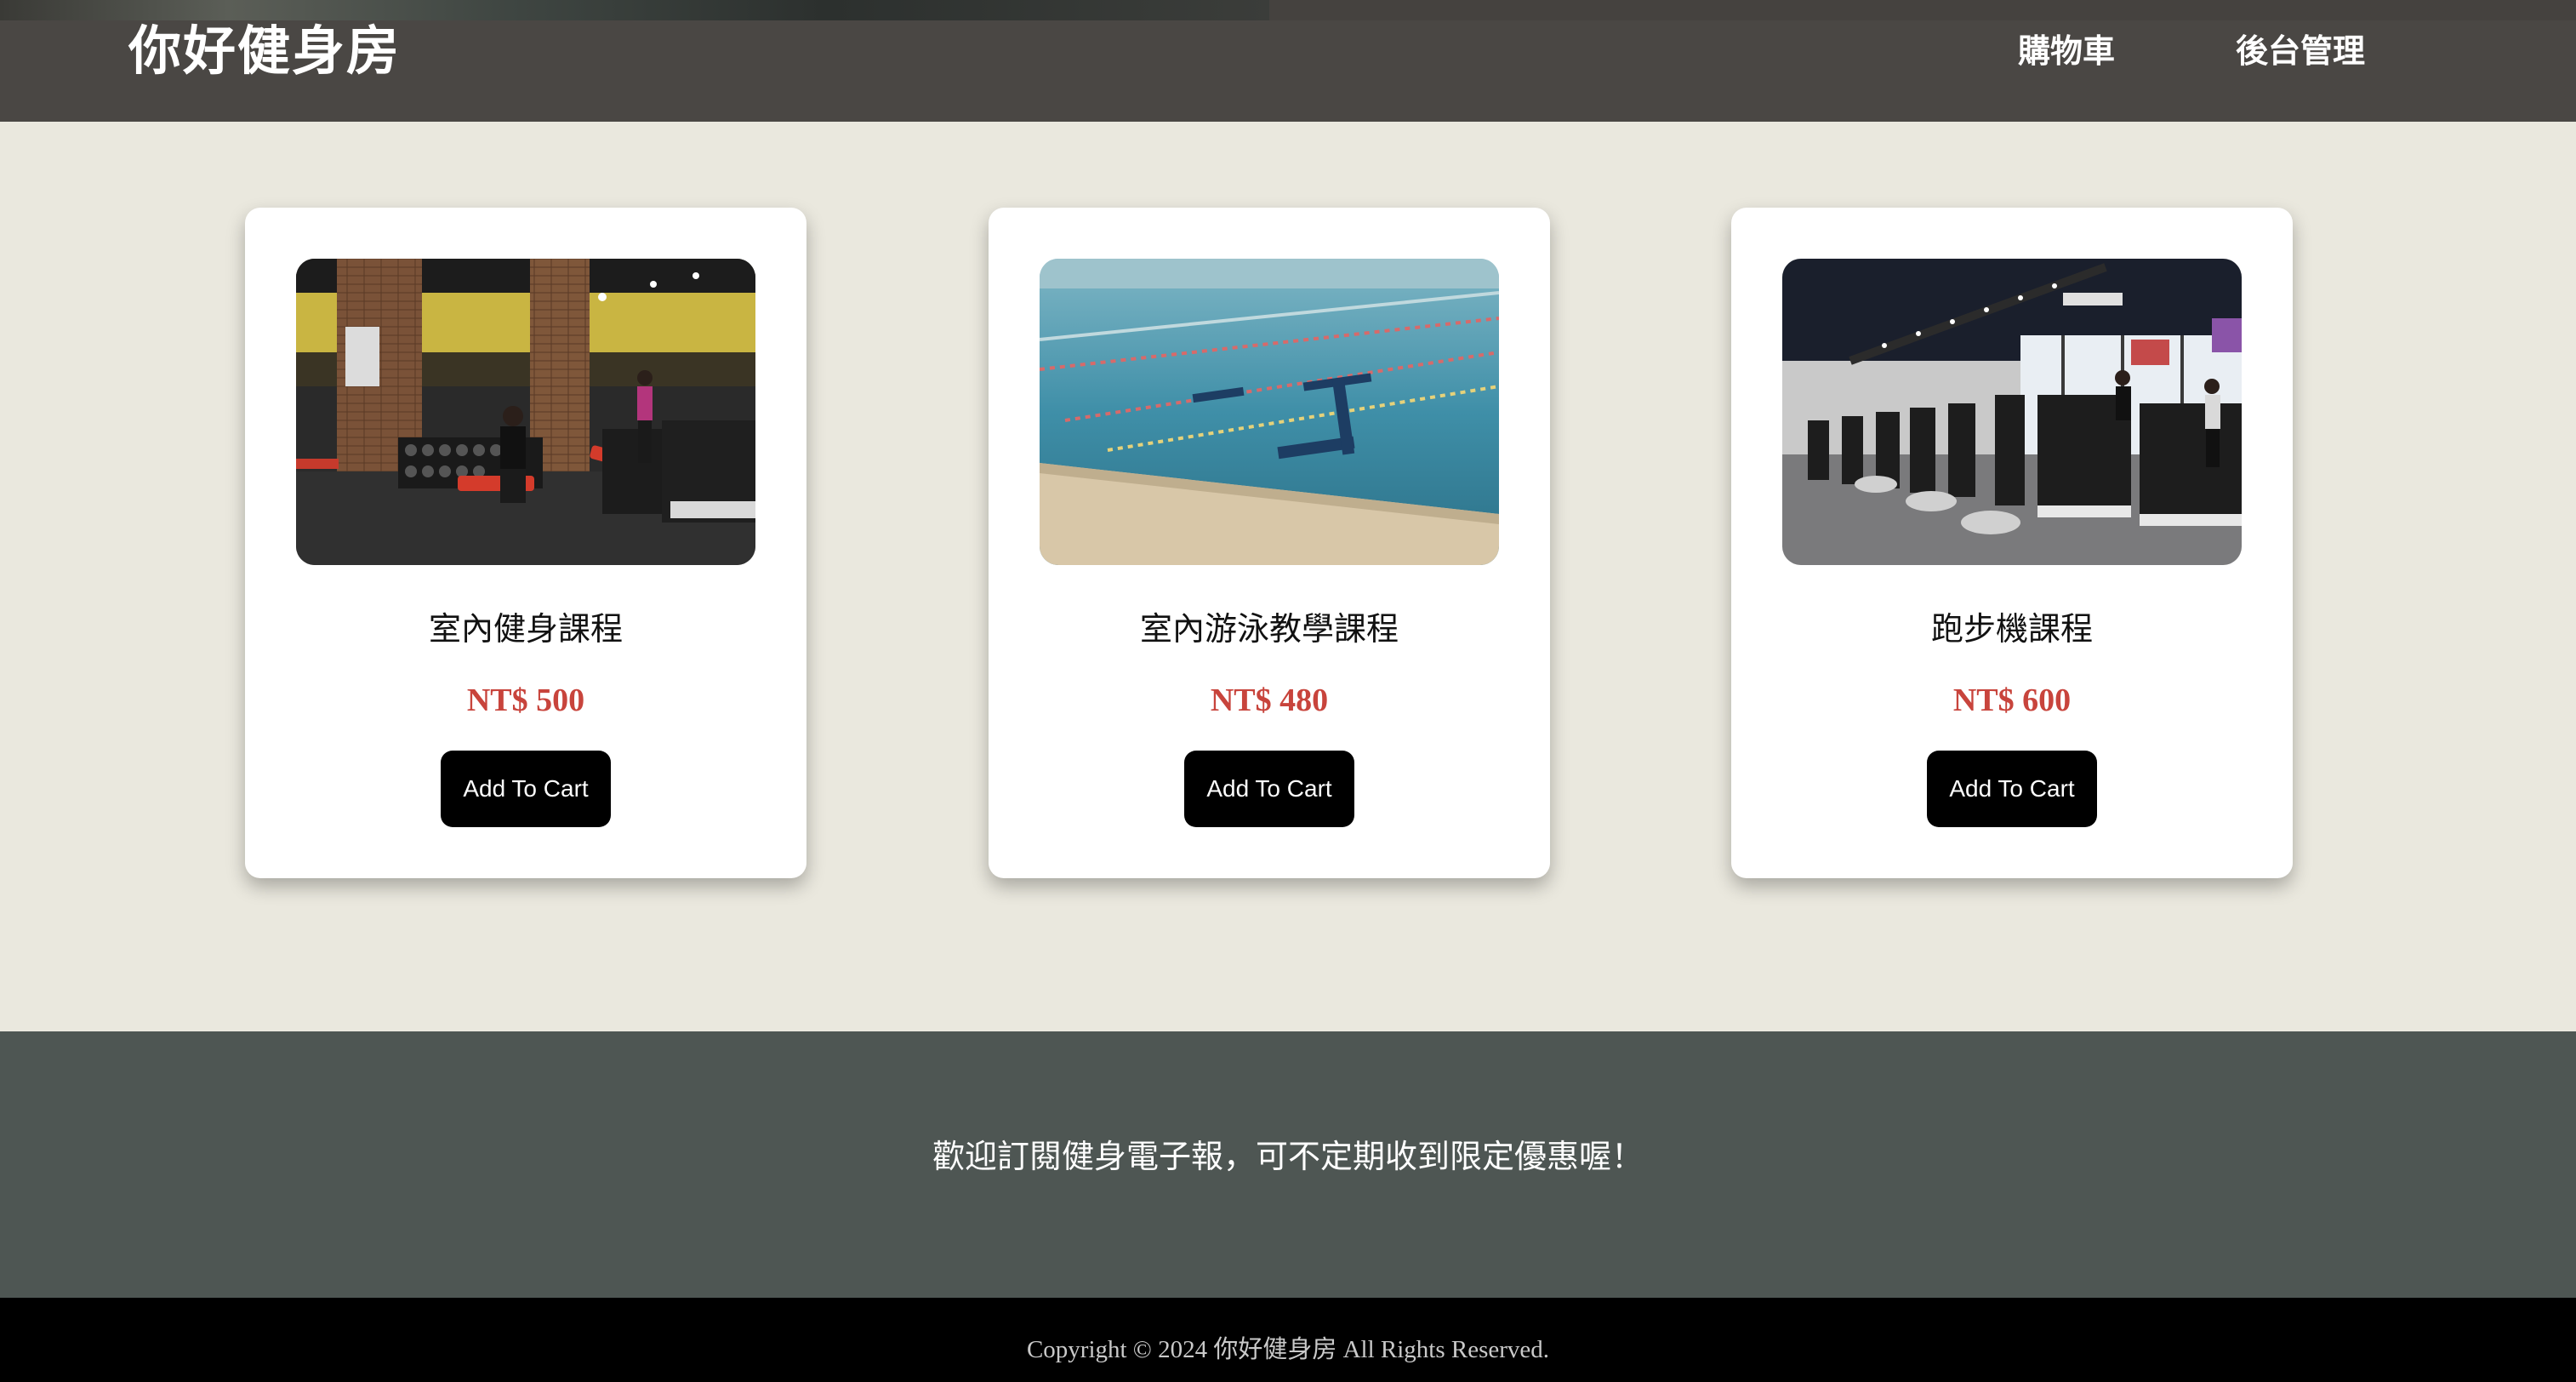 Image resolution: width=2576 pixels, height=1382 pixels. What do you see at coordinates (2300, 52) in the screenshot?
I see `nav-admin-link: 後台管理` at bounding box center [2300, 52].